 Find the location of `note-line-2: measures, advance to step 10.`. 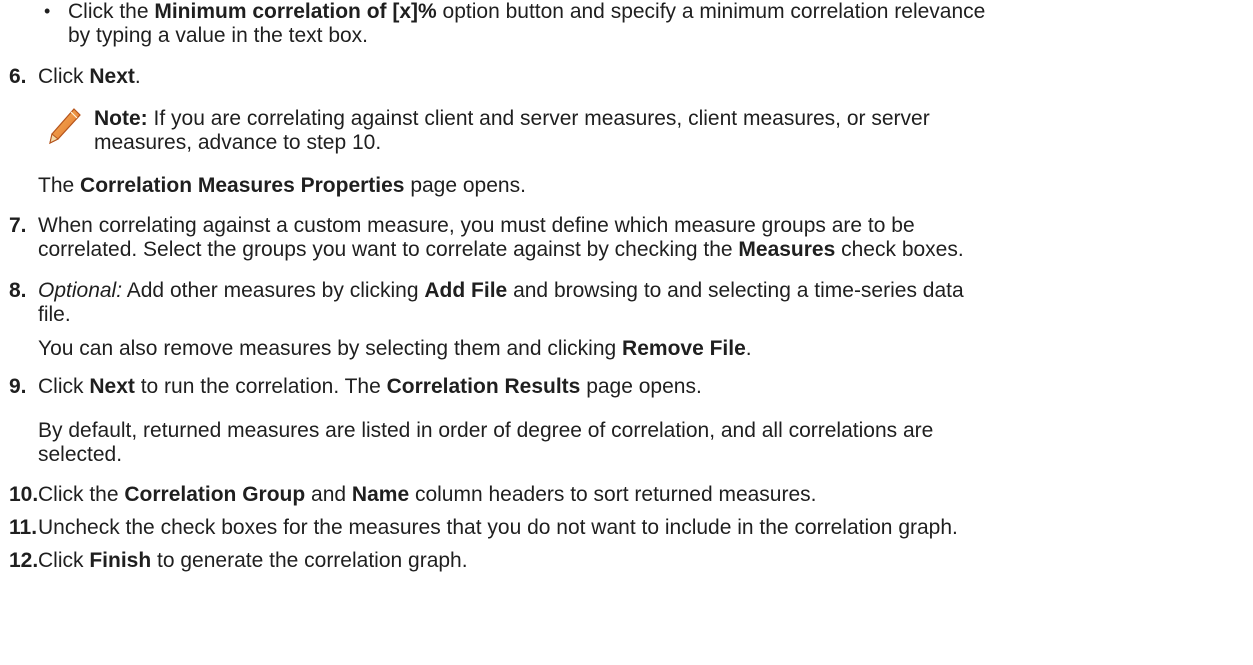

note-line-2: measures, advance to step 10. is located at coordinates (238, 142).